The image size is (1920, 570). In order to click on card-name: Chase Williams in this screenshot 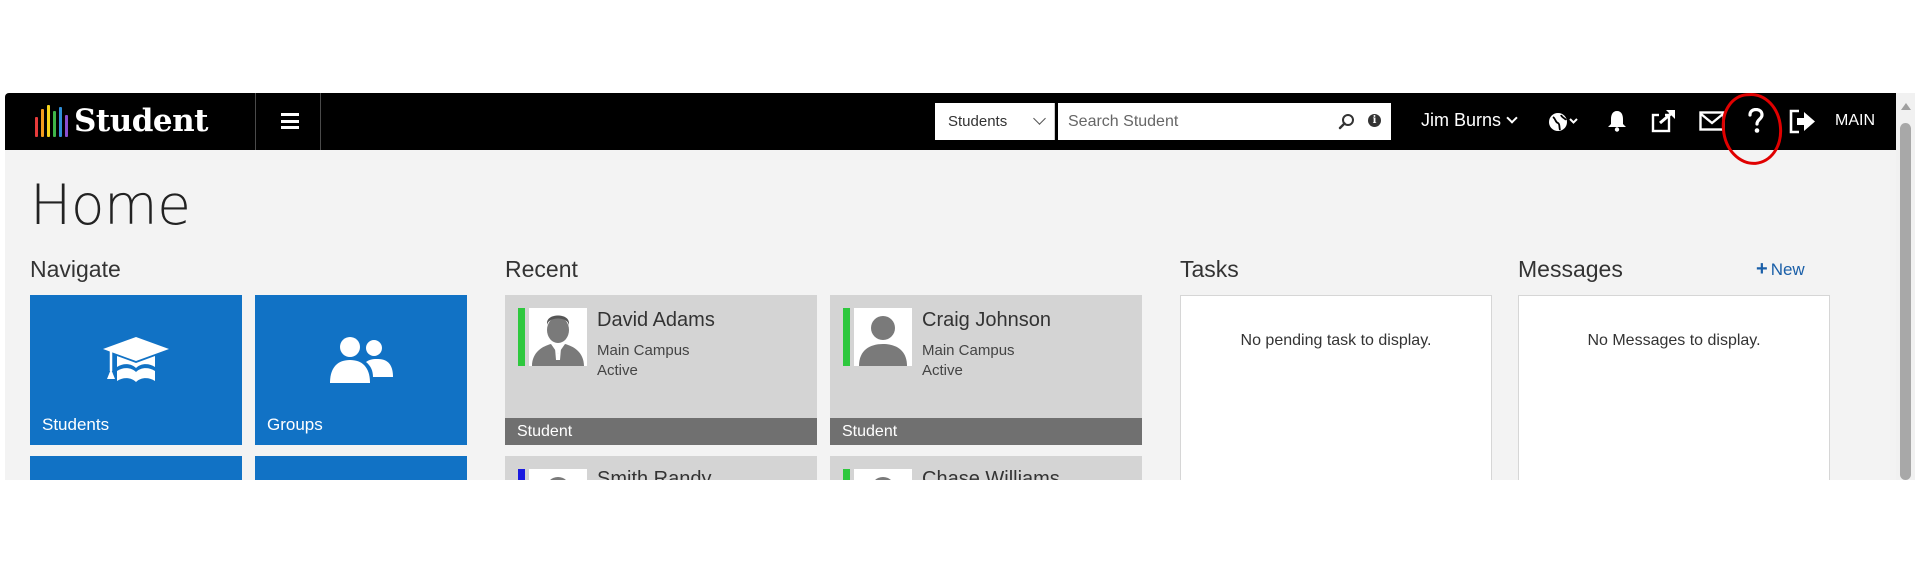, I will do `click(991, 474)`.